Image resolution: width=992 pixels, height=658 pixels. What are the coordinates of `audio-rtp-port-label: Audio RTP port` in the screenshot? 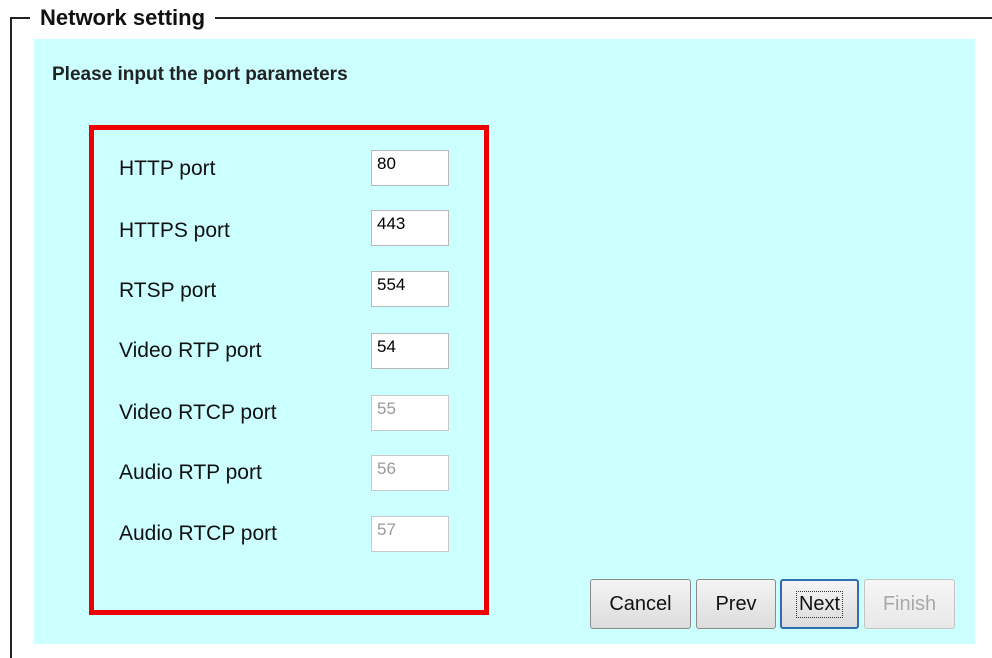 It's located at (190, 472).